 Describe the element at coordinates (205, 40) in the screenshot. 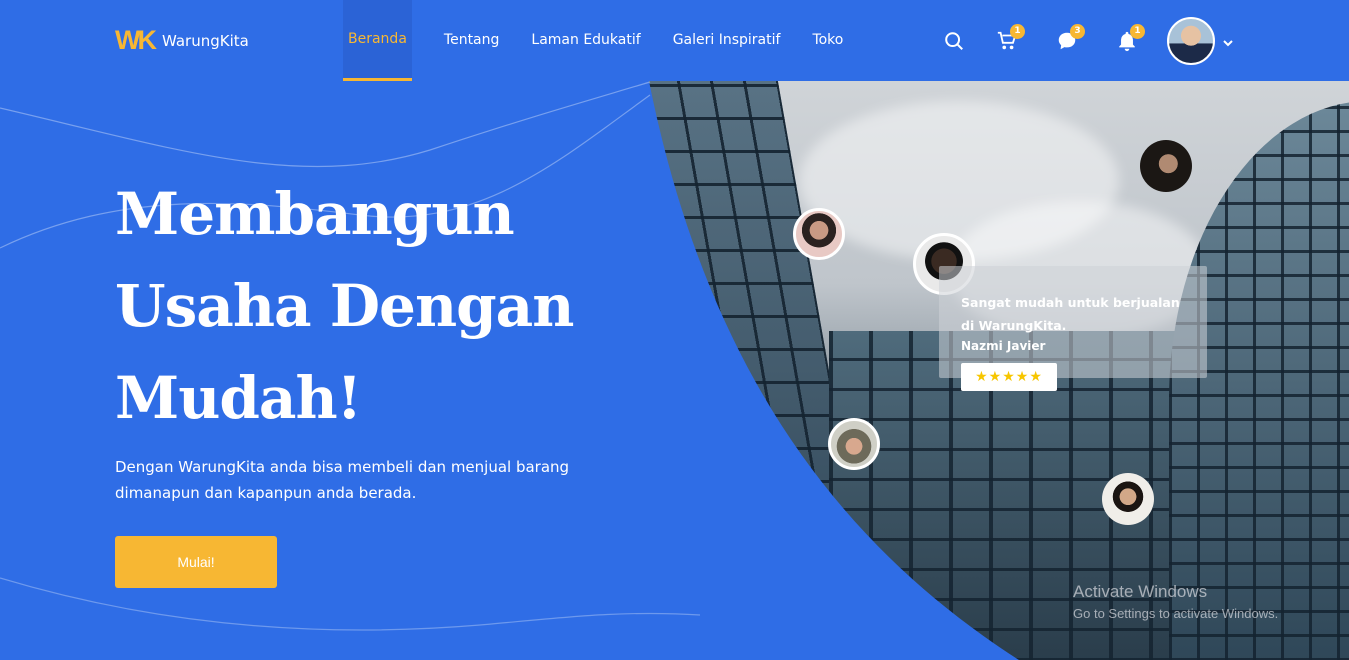

I see `brand-name: WarungKita` at that location.